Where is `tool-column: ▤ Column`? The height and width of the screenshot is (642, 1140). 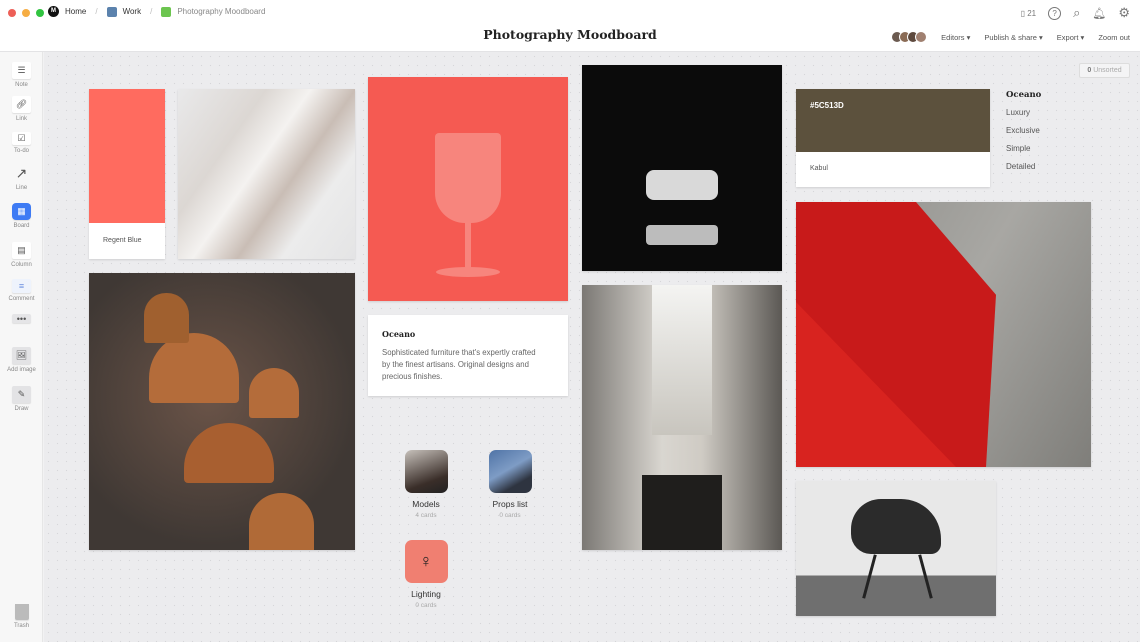
tool-column: ▤ Column is located at coordinates (21, 255).